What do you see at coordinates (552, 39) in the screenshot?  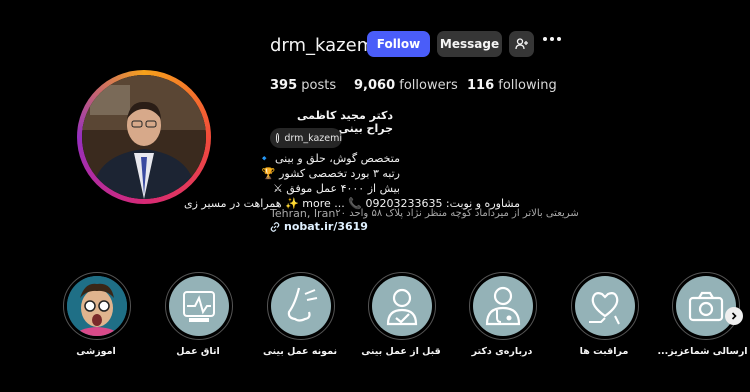 I see `more-options-icon` at bounding box center [552, 39].